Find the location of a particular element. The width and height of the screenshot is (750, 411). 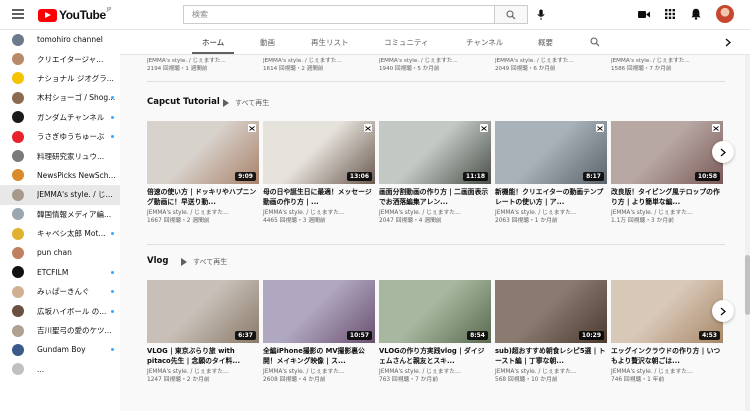

play-icon is located at coordinates (184, 262).